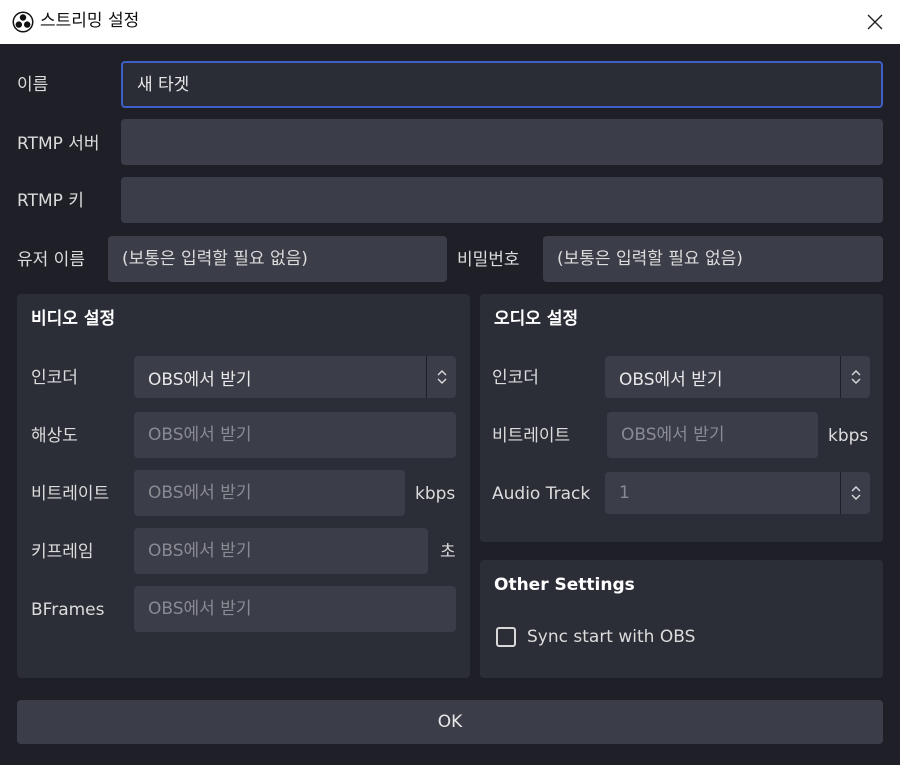  I want to click on audio-track-spinner, so click(855, 493).